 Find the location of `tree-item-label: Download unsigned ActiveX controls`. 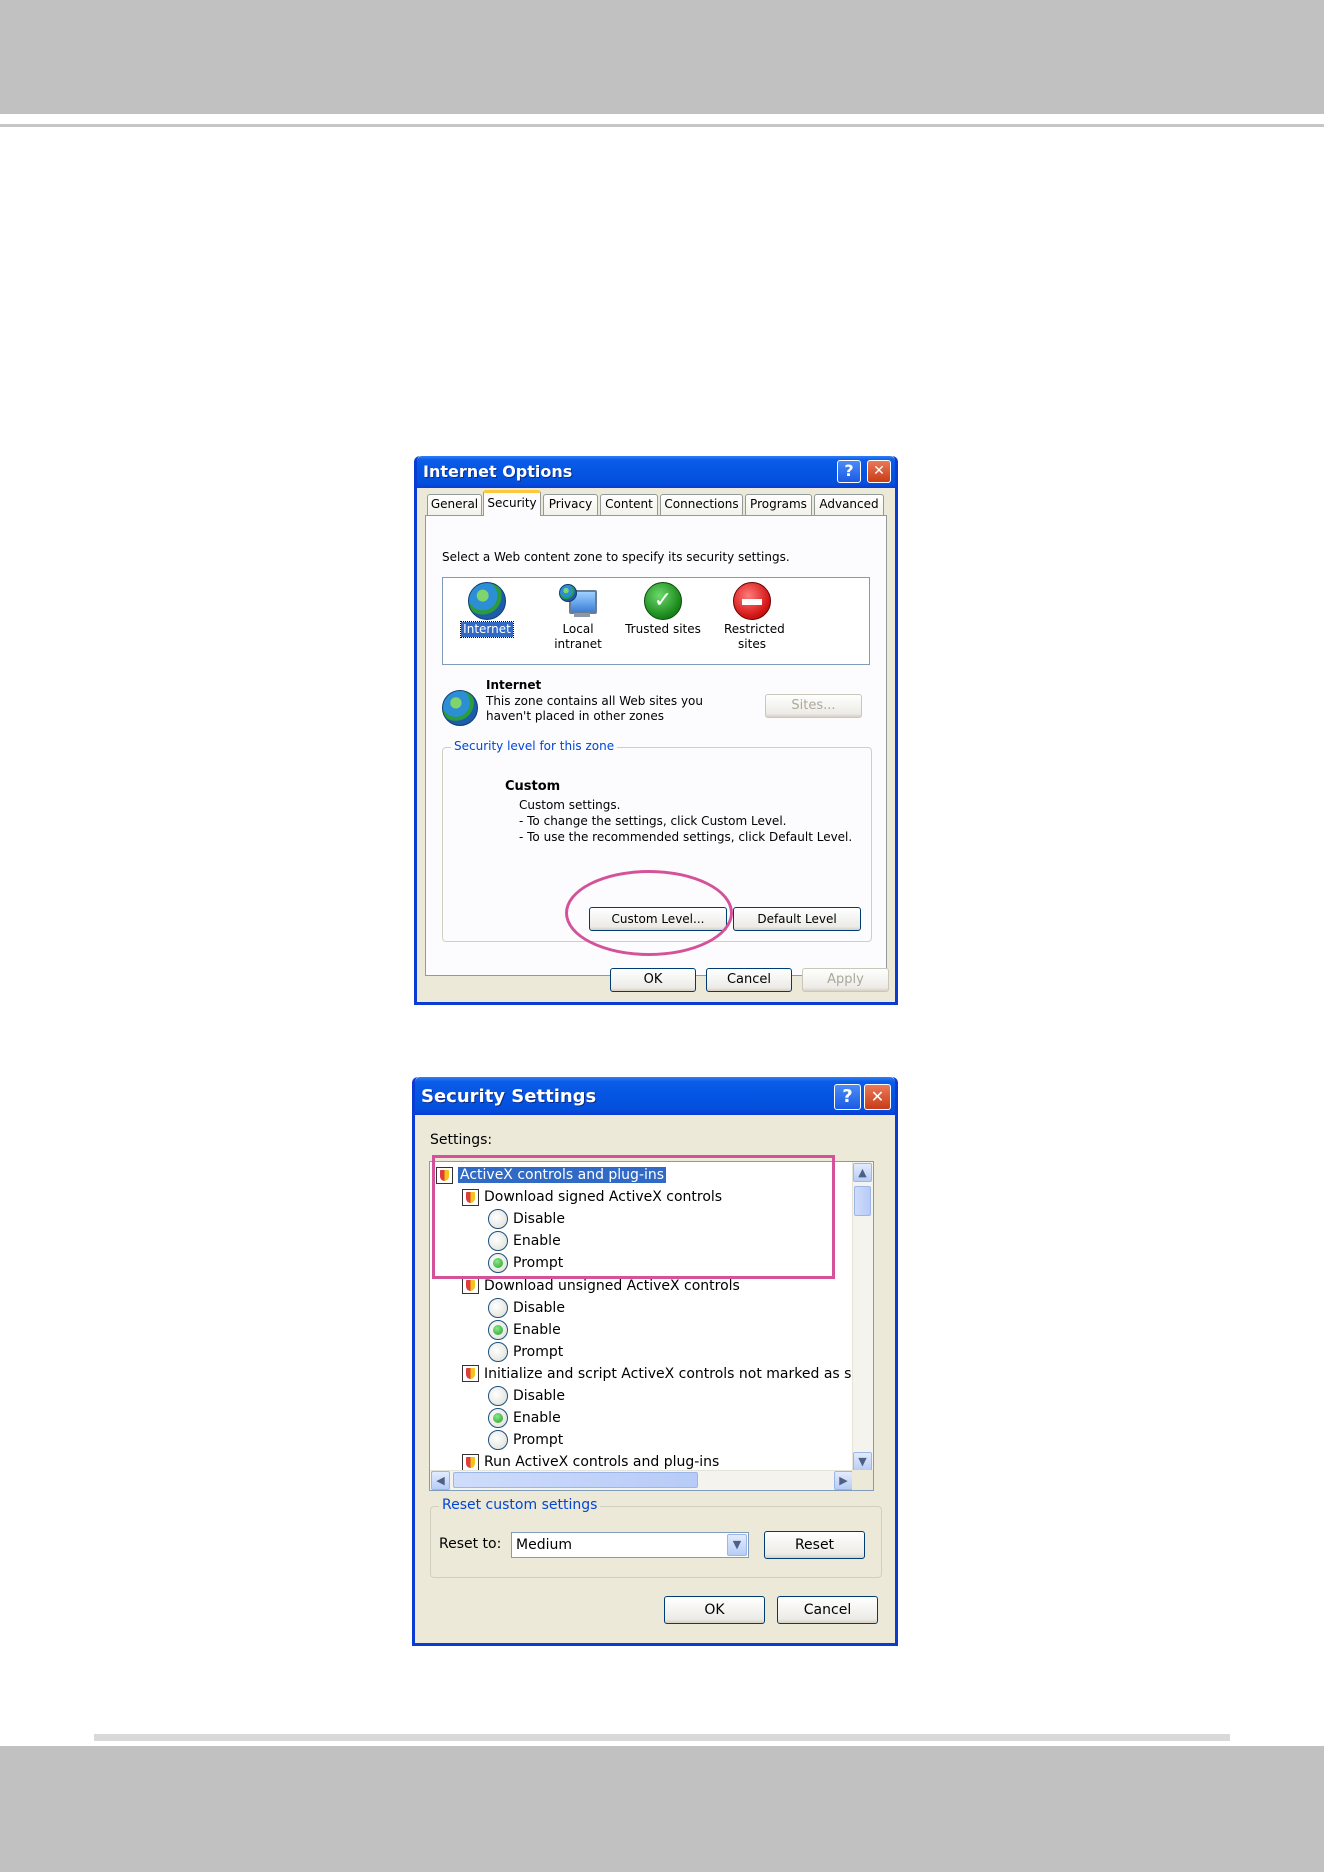

tree-item-label: Download unsigned ActiveX controls is located at coordinates (612, 1285).